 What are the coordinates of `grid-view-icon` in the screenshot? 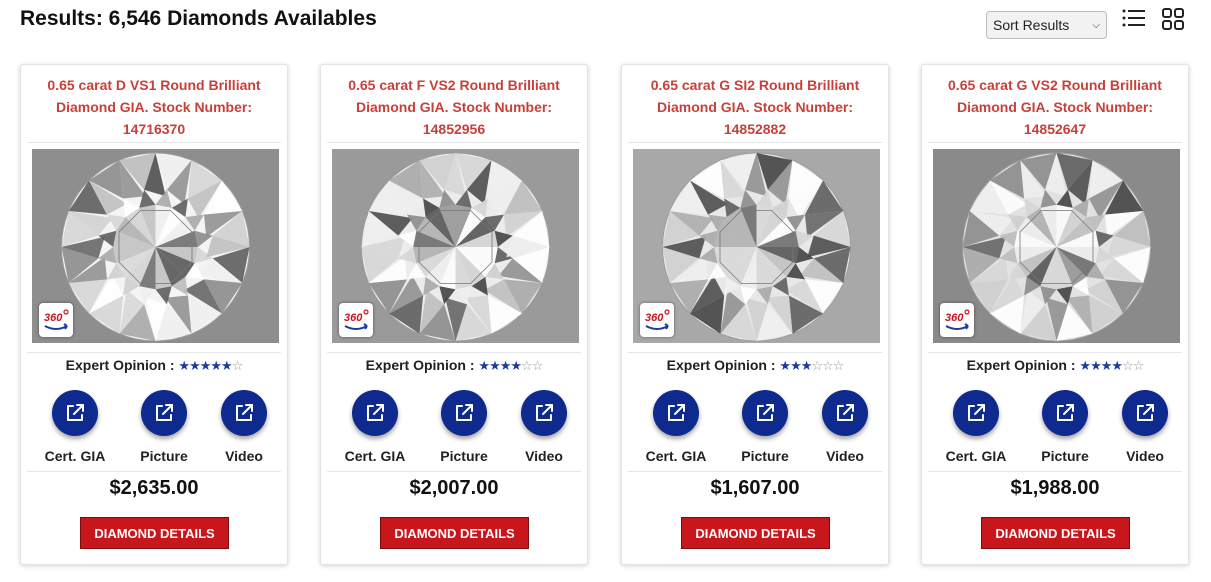 It's located at (1173, 19).